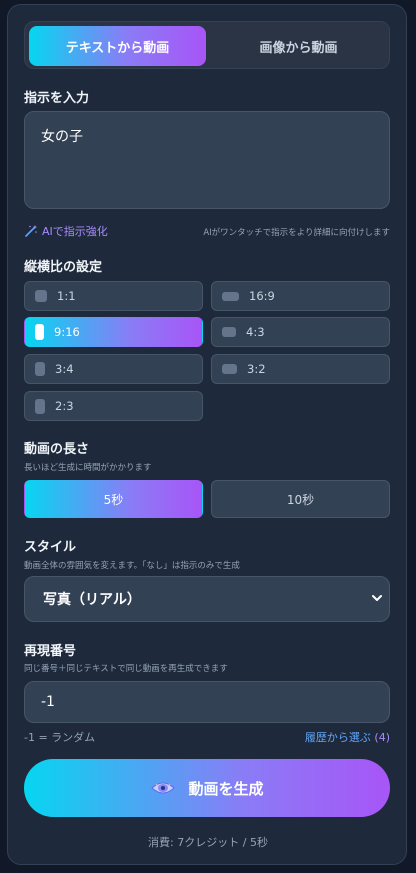 Image resolution: width=416 pixels, height=873 pixels. What do you see at coordinates (298, 46) in the screenshot?
I see `tab-image-to-video: 画像から動画` at bounding box center [298, 46].